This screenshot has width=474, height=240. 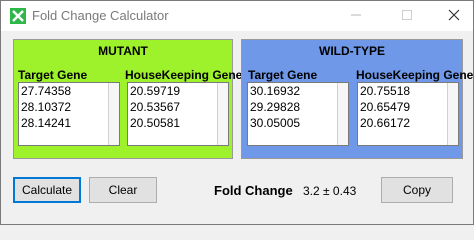 I want to click on list-item: 20.50581, so click(x=178, y=123).